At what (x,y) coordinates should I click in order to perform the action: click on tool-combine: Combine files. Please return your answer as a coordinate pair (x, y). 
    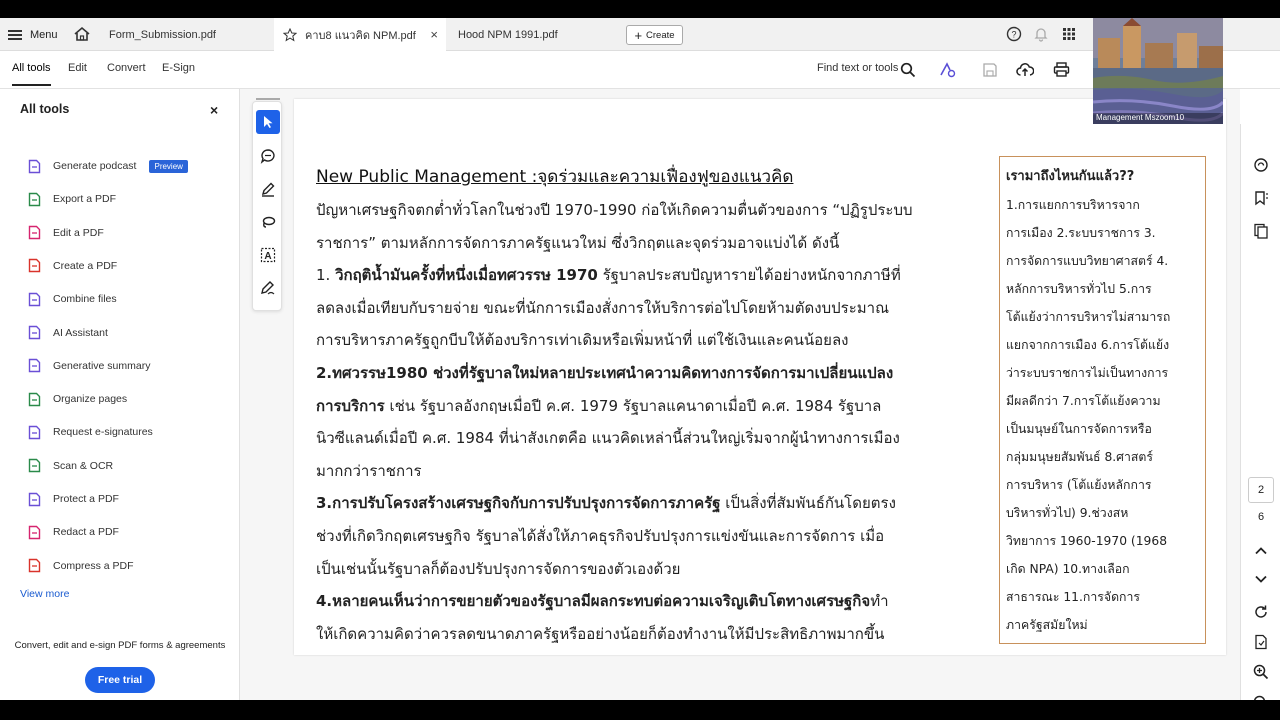
    Looking at the image, I should click on (72, 299).